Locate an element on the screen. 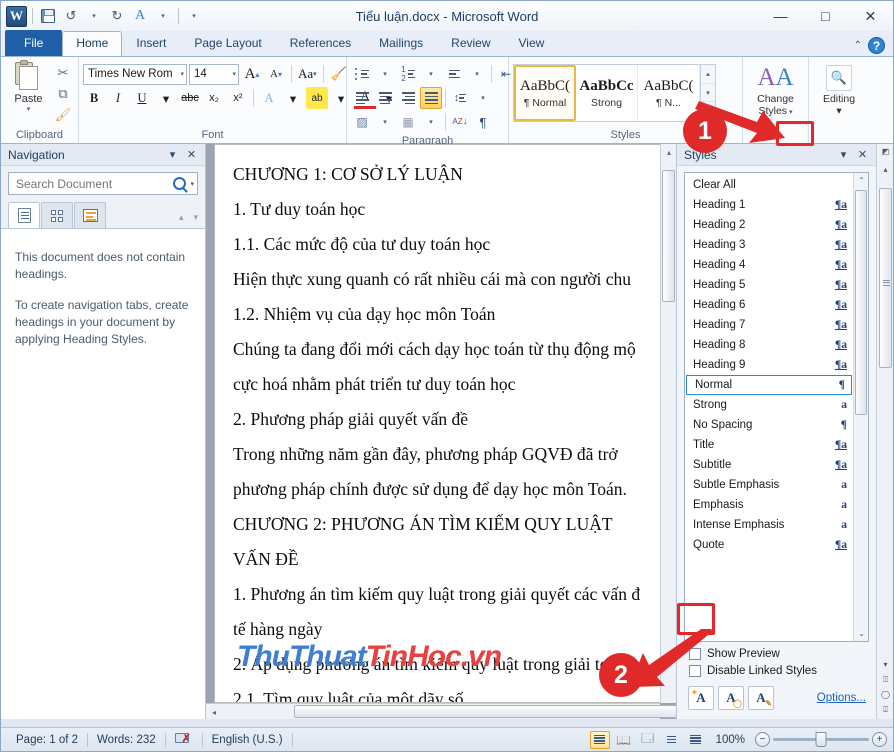 Image resolution: width=894 pixels, height=752 pixels. select-browse-object-icon: ◩ is located at coordinates (885, 151).